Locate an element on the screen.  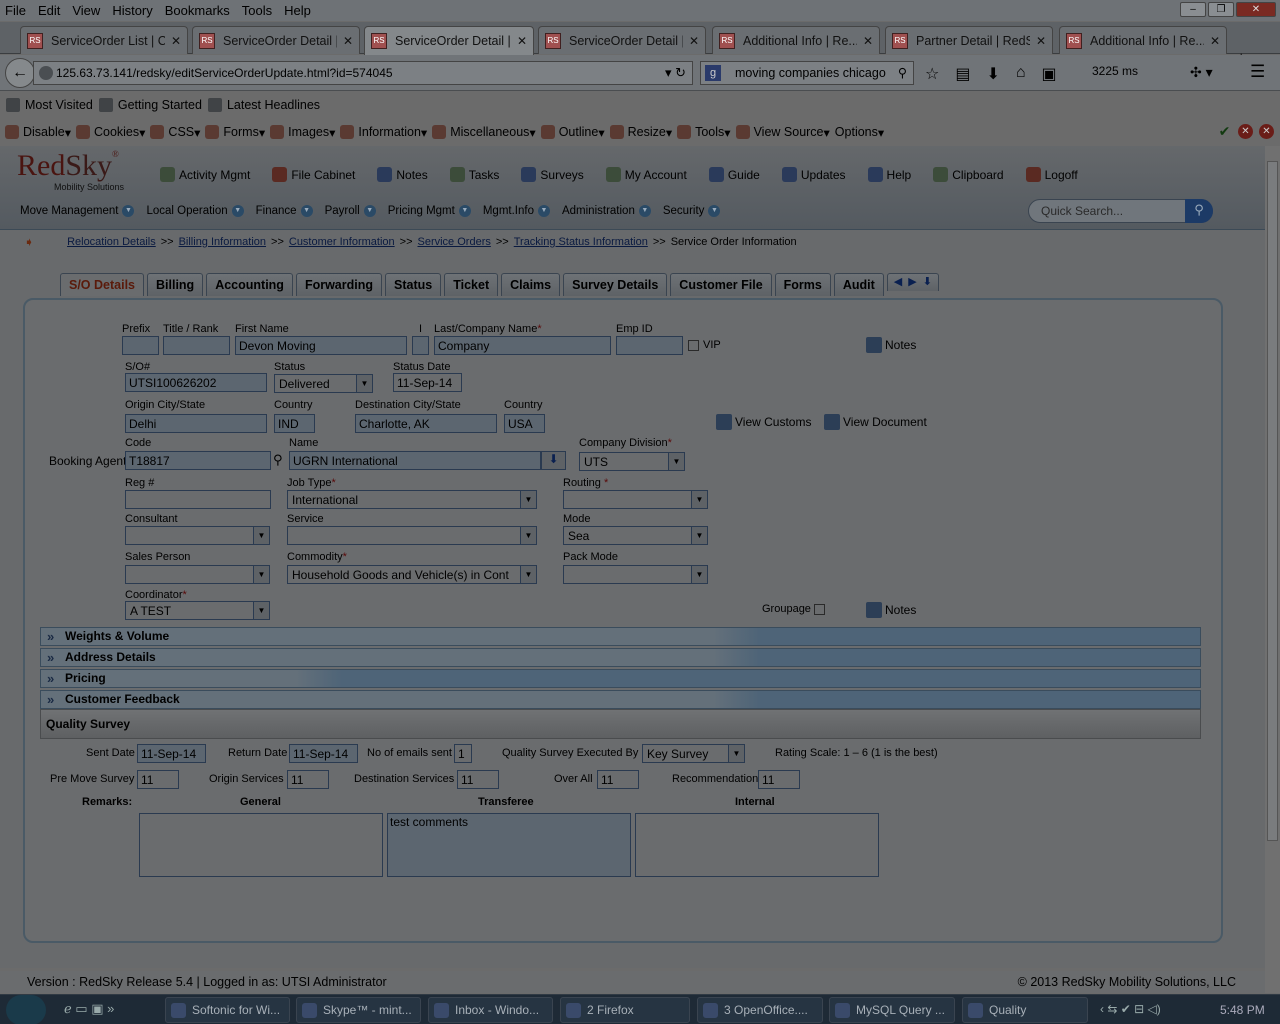
tab-forms: Forms is located at coordinates (802, 284).